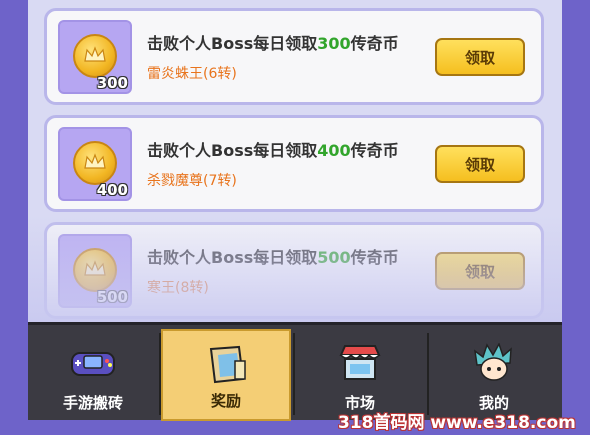 The width and height of the screenshot is (590, 435). What do you see at coordinates (178, 288) in the screenshot?
I see `boss-name: 寒王(8转)` at bounding box center [178, 288].